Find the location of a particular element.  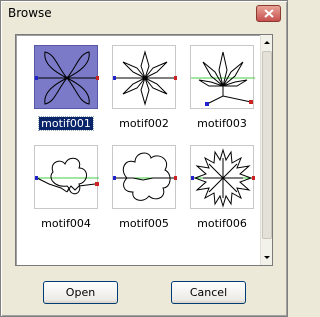

motif003-thumbnail is located at coordinates (222, 77).